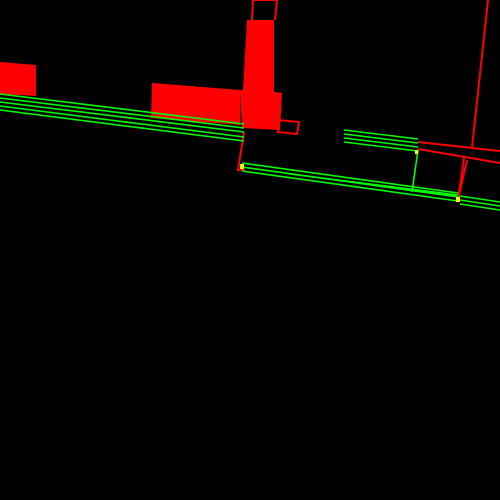 The image size is (500, 500). Describe the element at coordinates (458, 199) in the screenshot. I see `corner-marker-right` at that location.